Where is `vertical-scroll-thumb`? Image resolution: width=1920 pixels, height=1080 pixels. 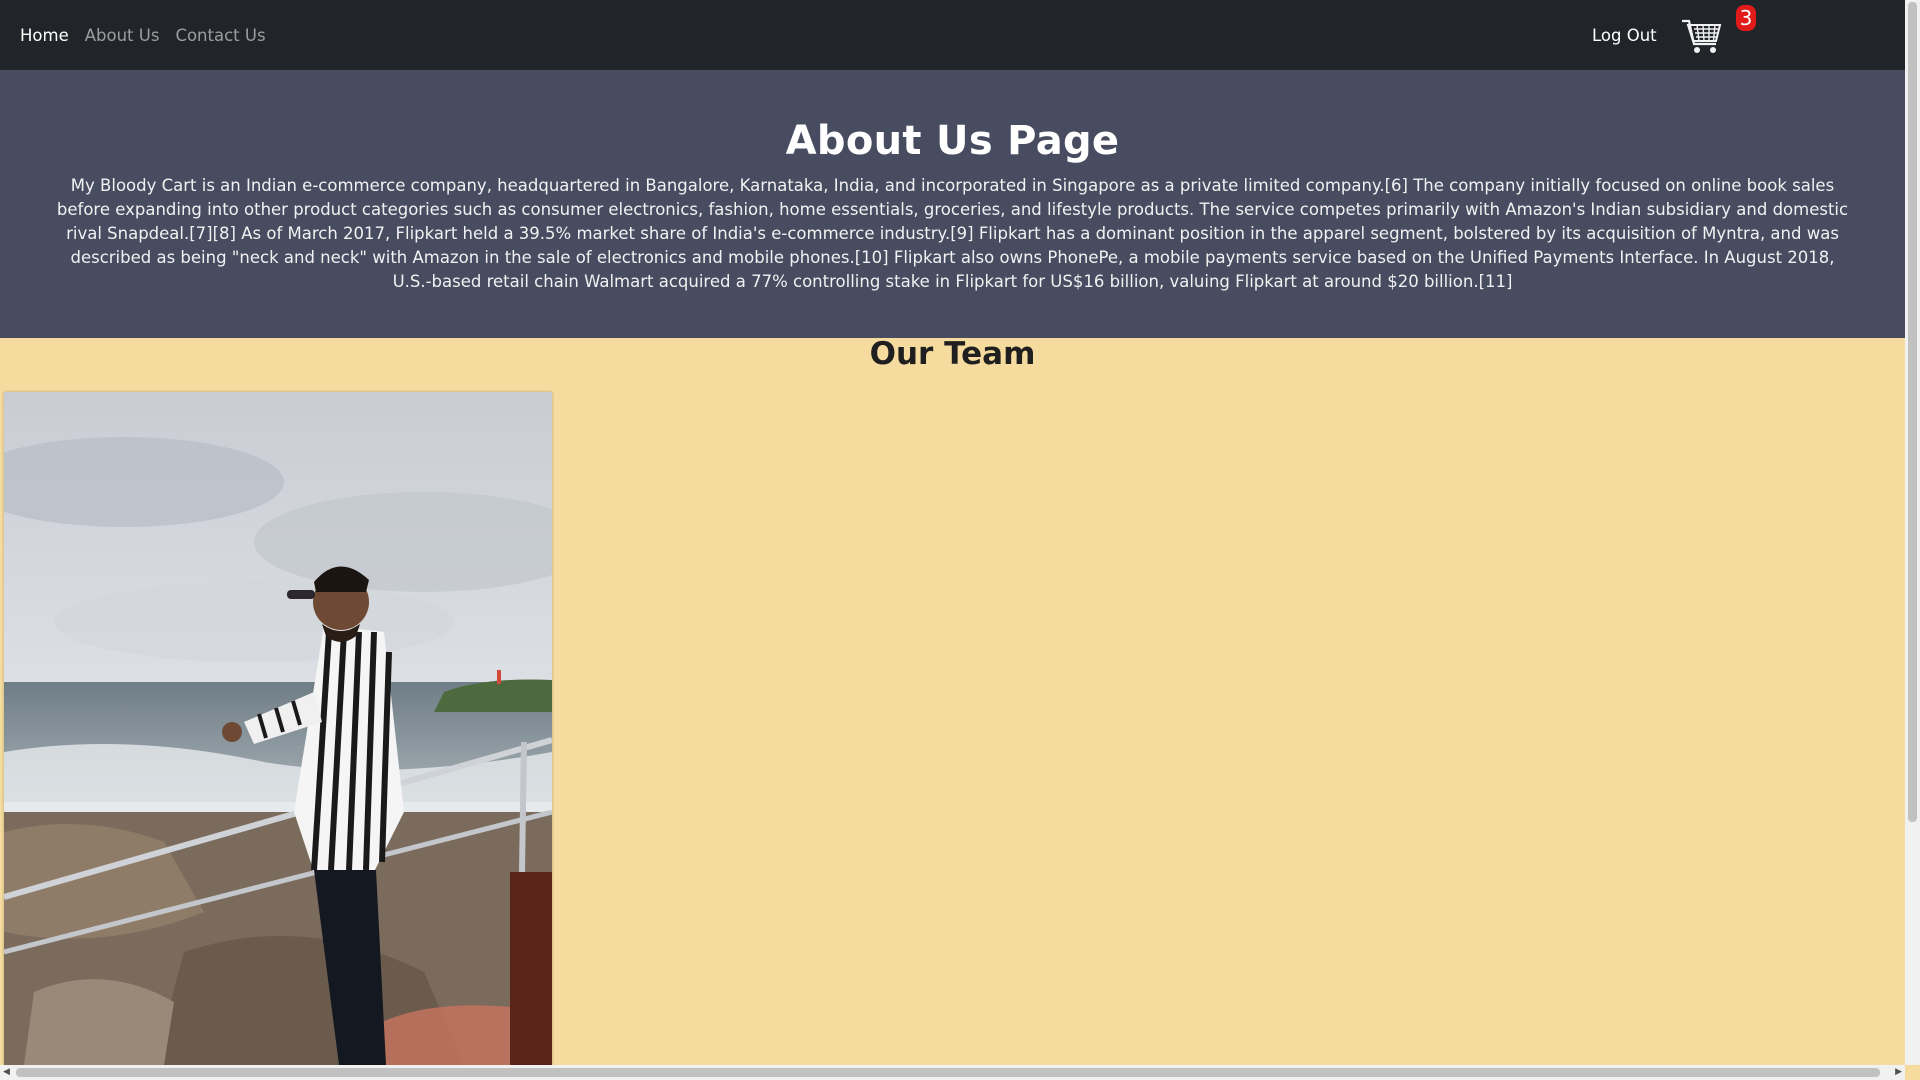
vertical-scroll-thumb is located at coordinates (1912, 412).